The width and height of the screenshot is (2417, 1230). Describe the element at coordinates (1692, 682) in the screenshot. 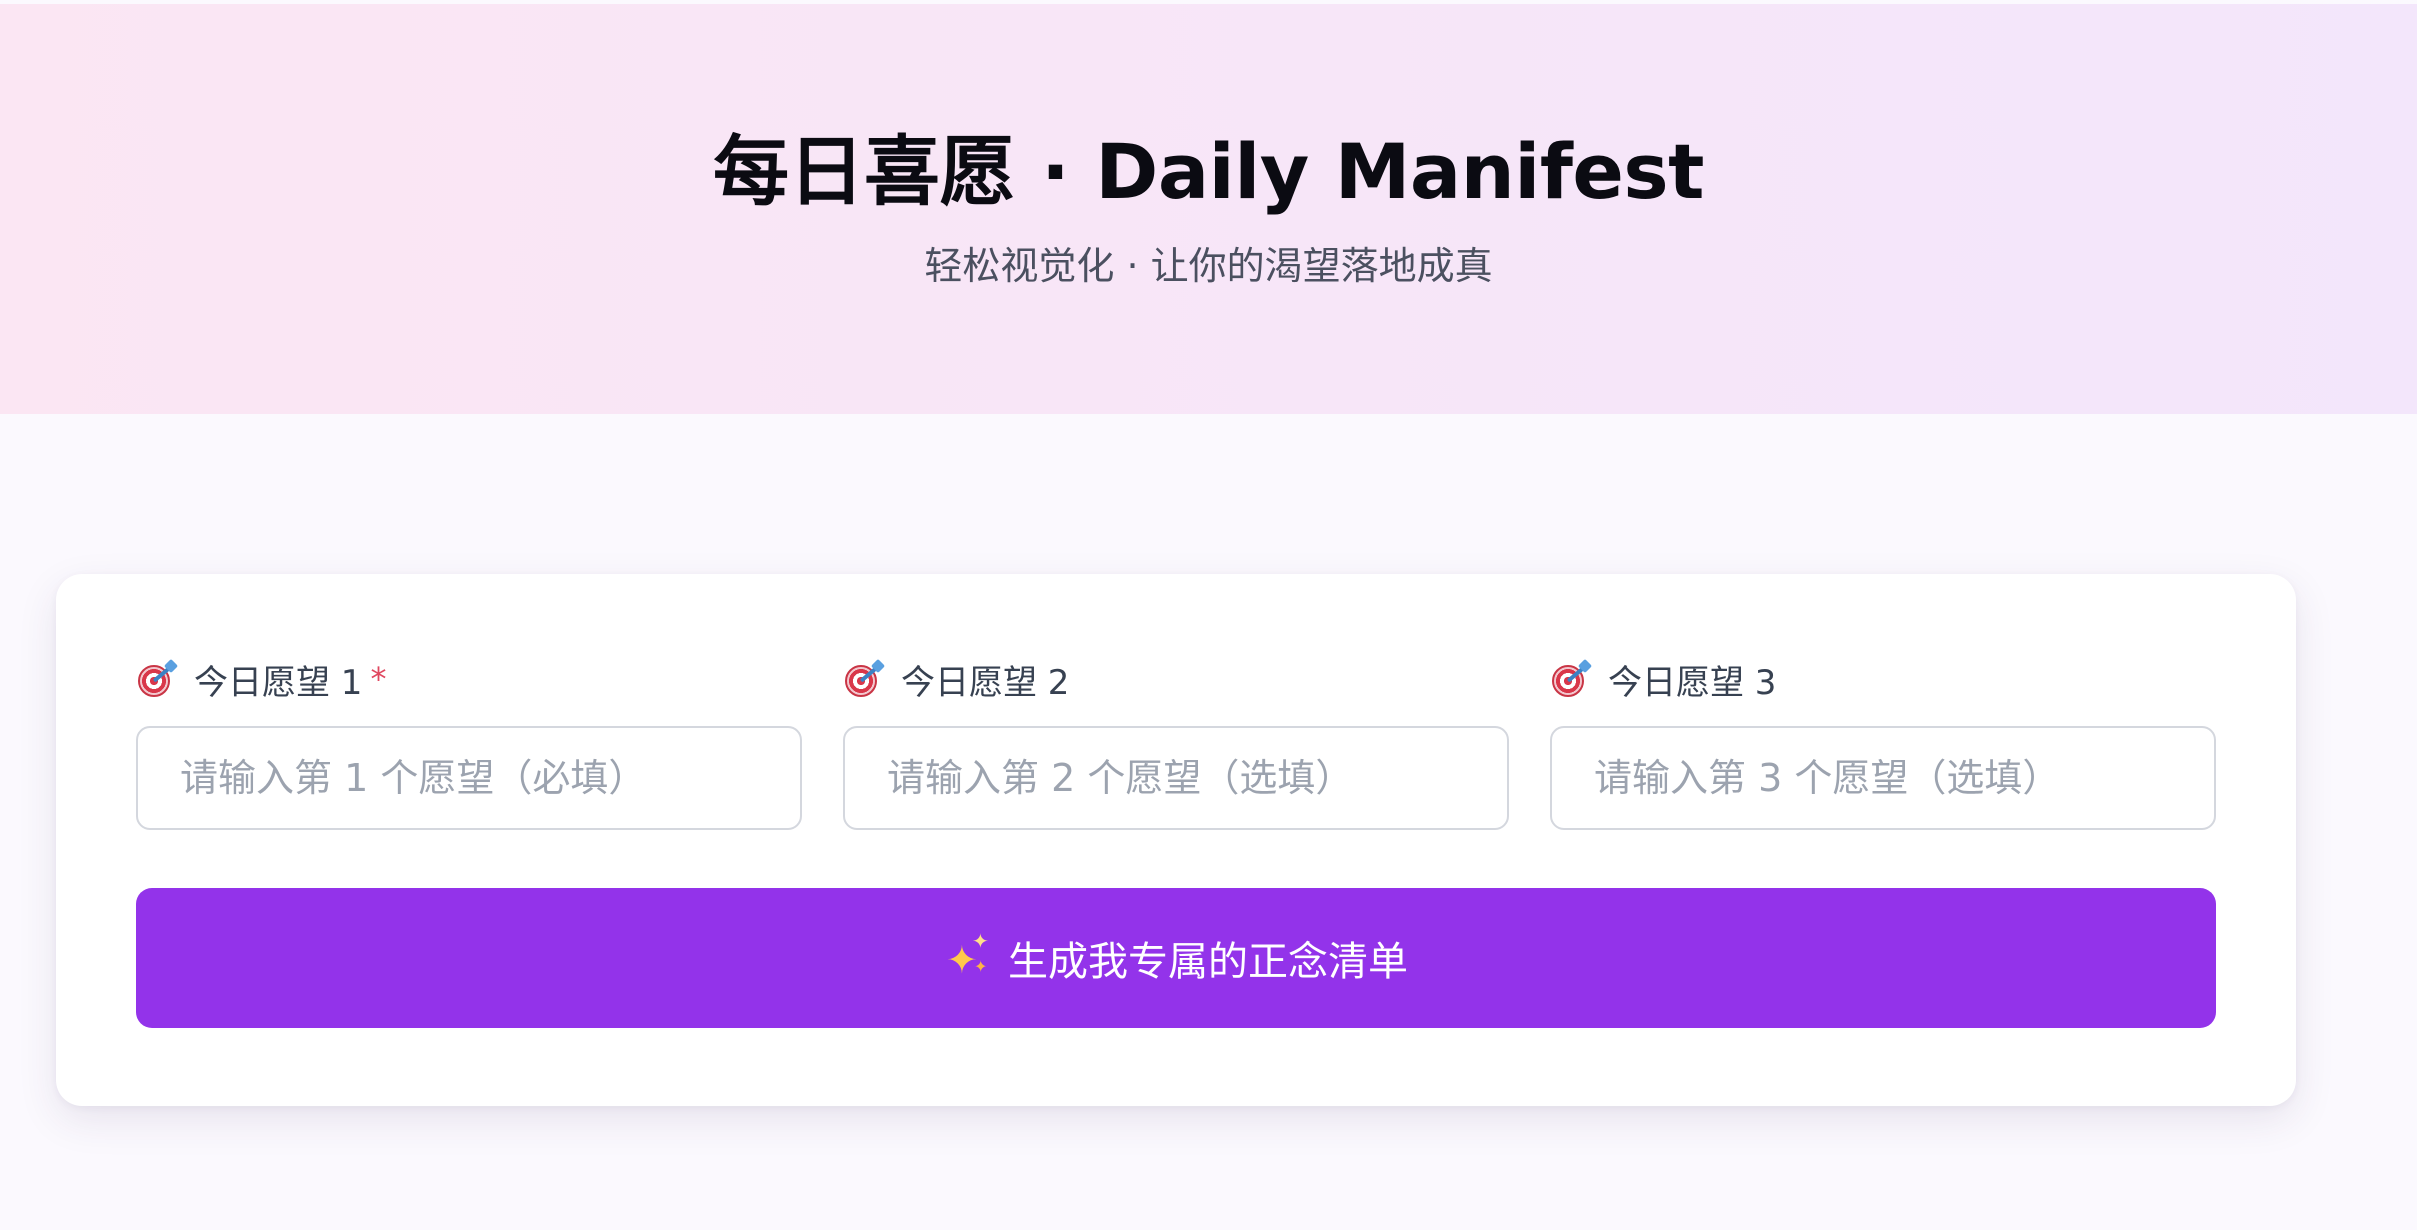

I see `wish-label-3-text: 今日愿望 3` at that location.